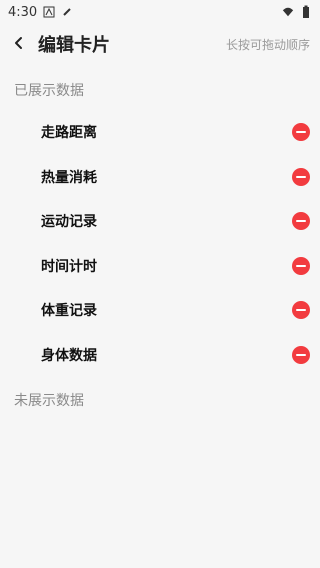 This screenshot has height=568, width=320. What do you see at coordinates (69, 133) in the screenshot?
I see `item-label: 走路距离` at bounding box center [69, 133].